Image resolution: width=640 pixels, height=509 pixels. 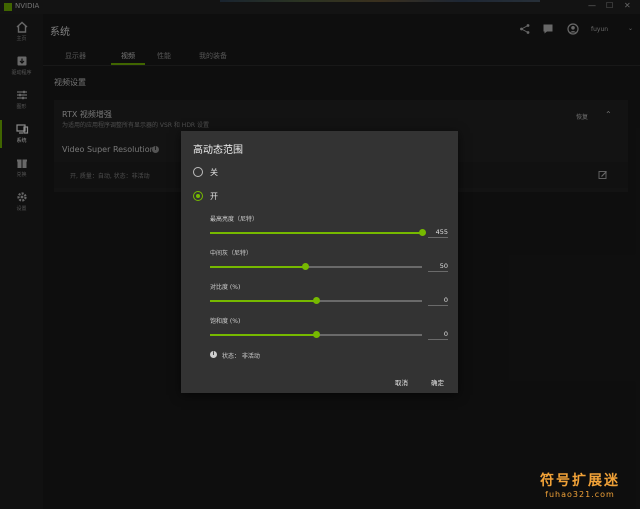 What do you see at coordinates (438, 233) in the screenshot?
I see `peak-brightness-value: 455` at bounding box center [438, 233].